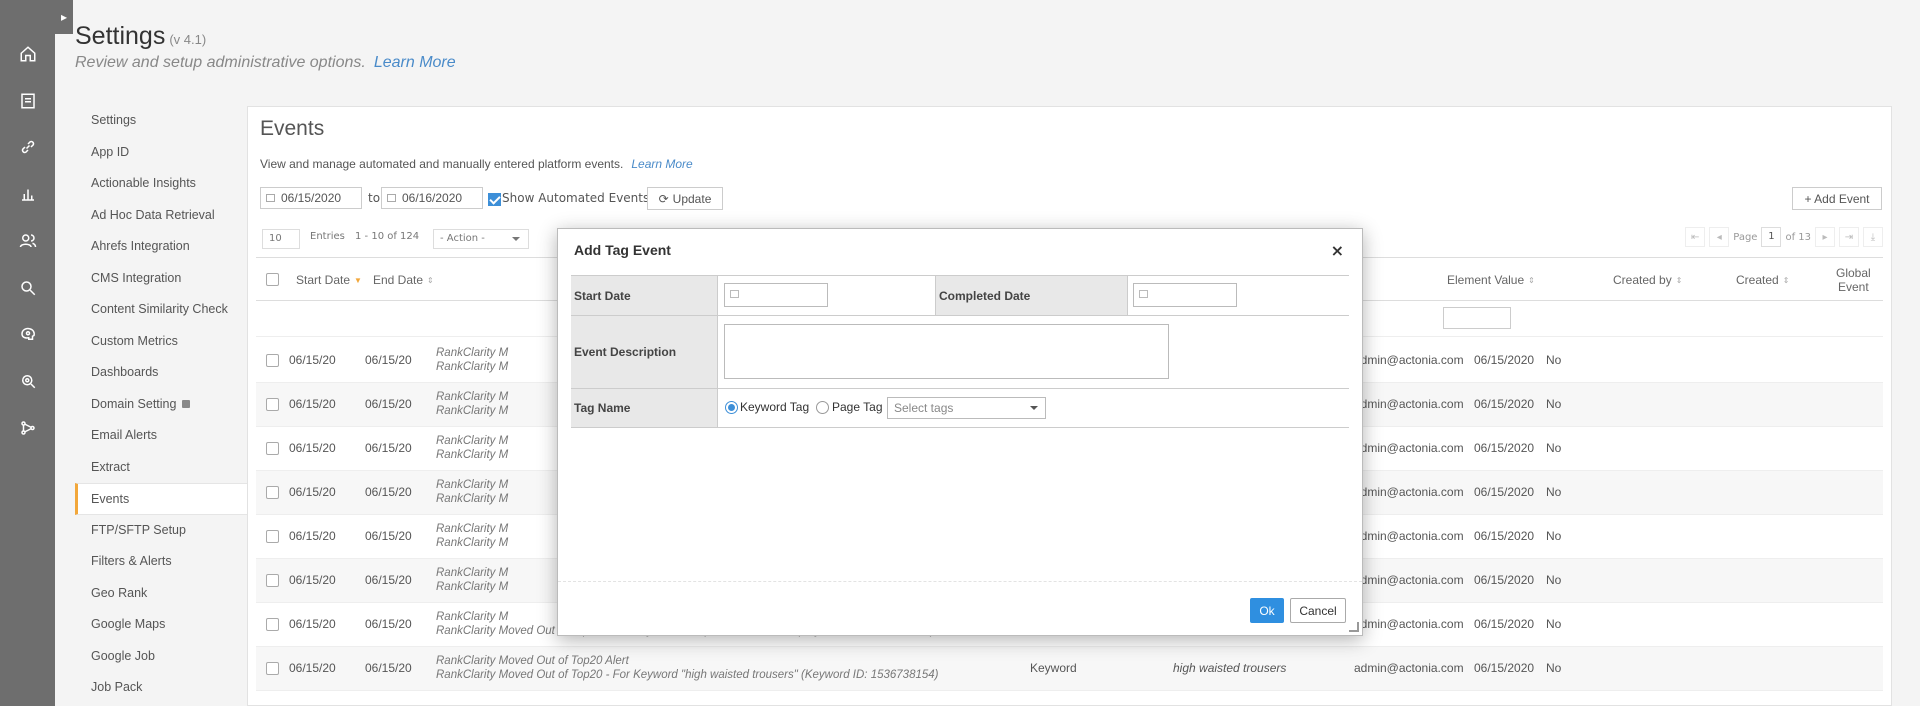 This screenshot has width=1920, height=706. What do you see at coordinates (1786, 280) in the screenshot?
I see `sort-icon: ⇕` at bounding box center [1786, 280].